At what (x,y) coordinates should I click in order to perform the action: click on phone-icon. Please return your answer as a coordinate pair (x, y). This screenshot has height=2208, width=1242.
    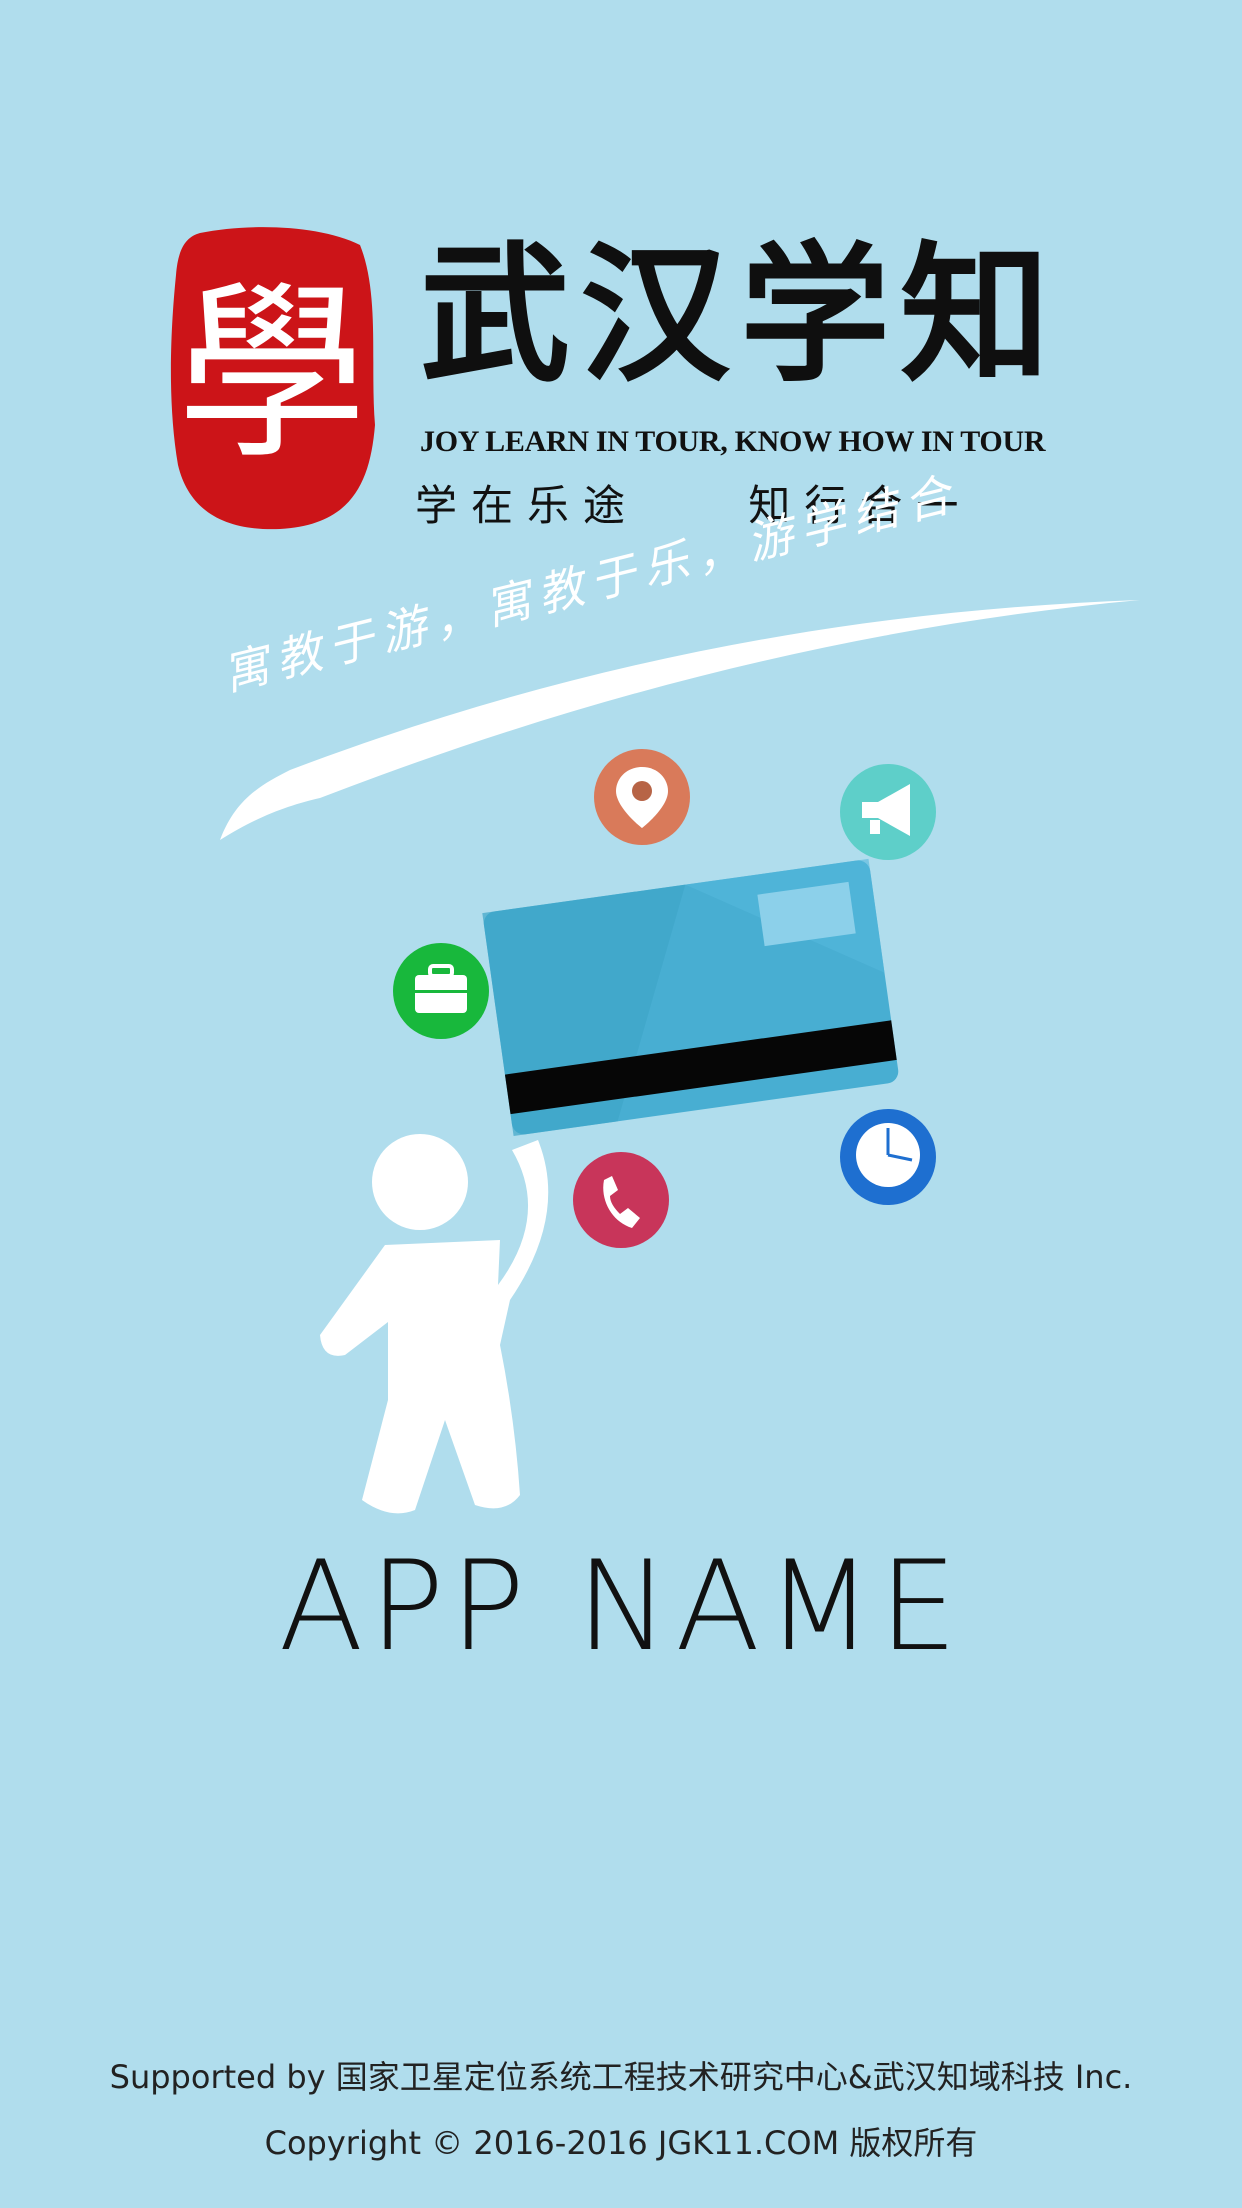
    Looking at the image, I should click on (621, 1200).